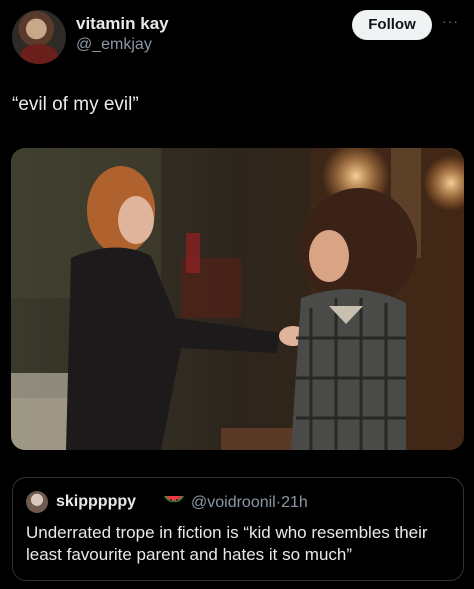 Image resolution: width=474 pixels, height=589 pixels. What do you see at coordinates (122, 24) in the screenshot?
I see `author-display-name: vitamin kay` at bounding box center [122, 24].